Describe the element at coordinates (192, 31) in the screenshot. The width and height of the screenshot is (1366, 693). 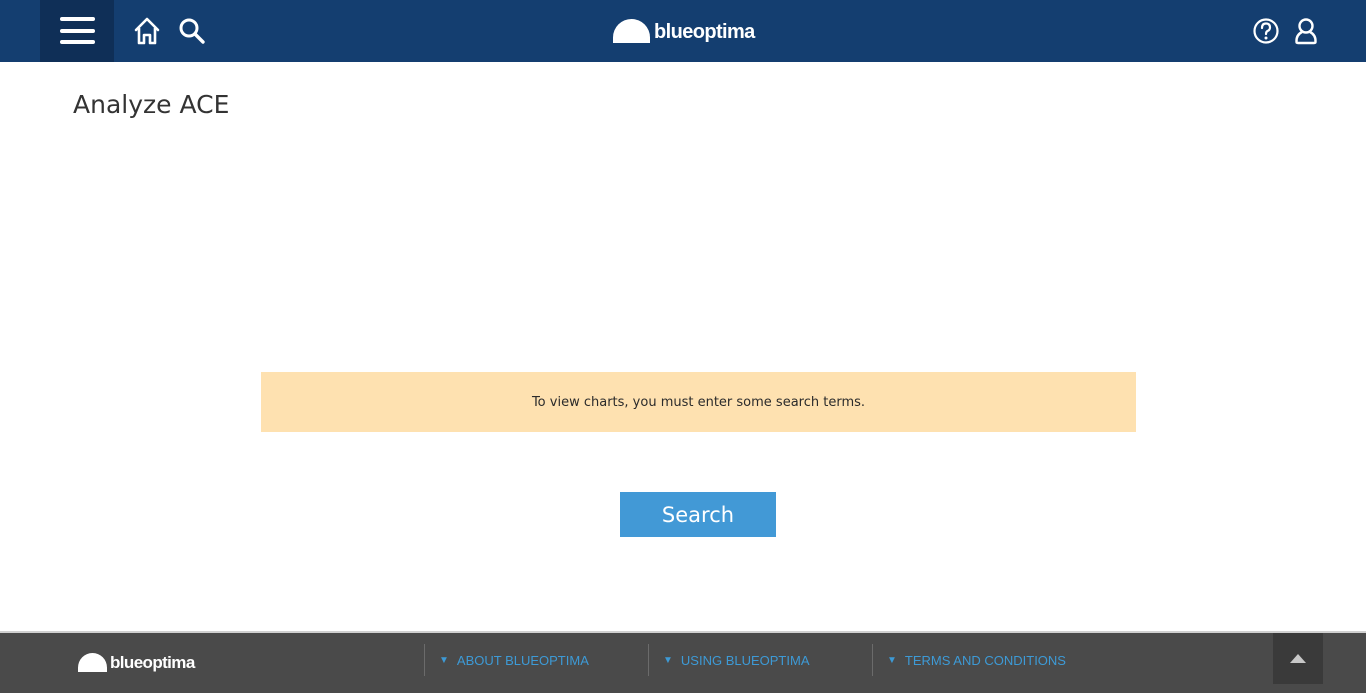
I see `search-icon` at that location.